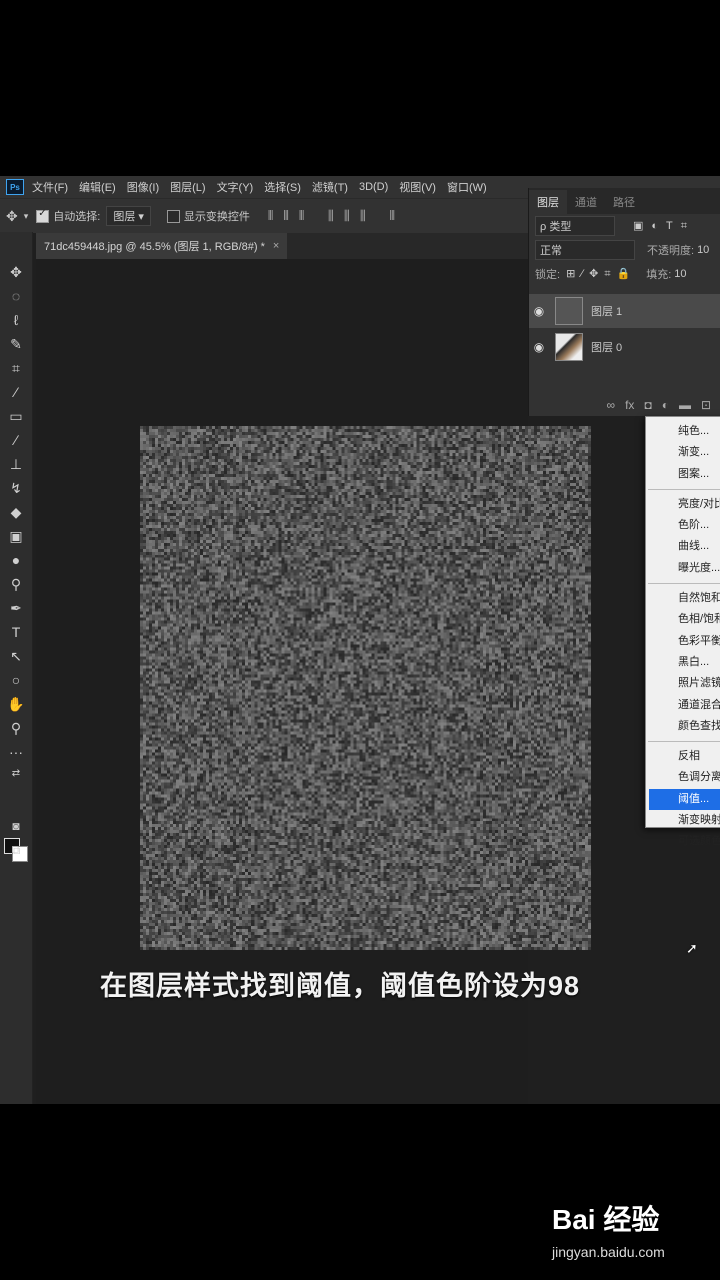 The width and height of the screenshot is (720, 1280). I want to click on fill-value: 10, so click(680, 274).